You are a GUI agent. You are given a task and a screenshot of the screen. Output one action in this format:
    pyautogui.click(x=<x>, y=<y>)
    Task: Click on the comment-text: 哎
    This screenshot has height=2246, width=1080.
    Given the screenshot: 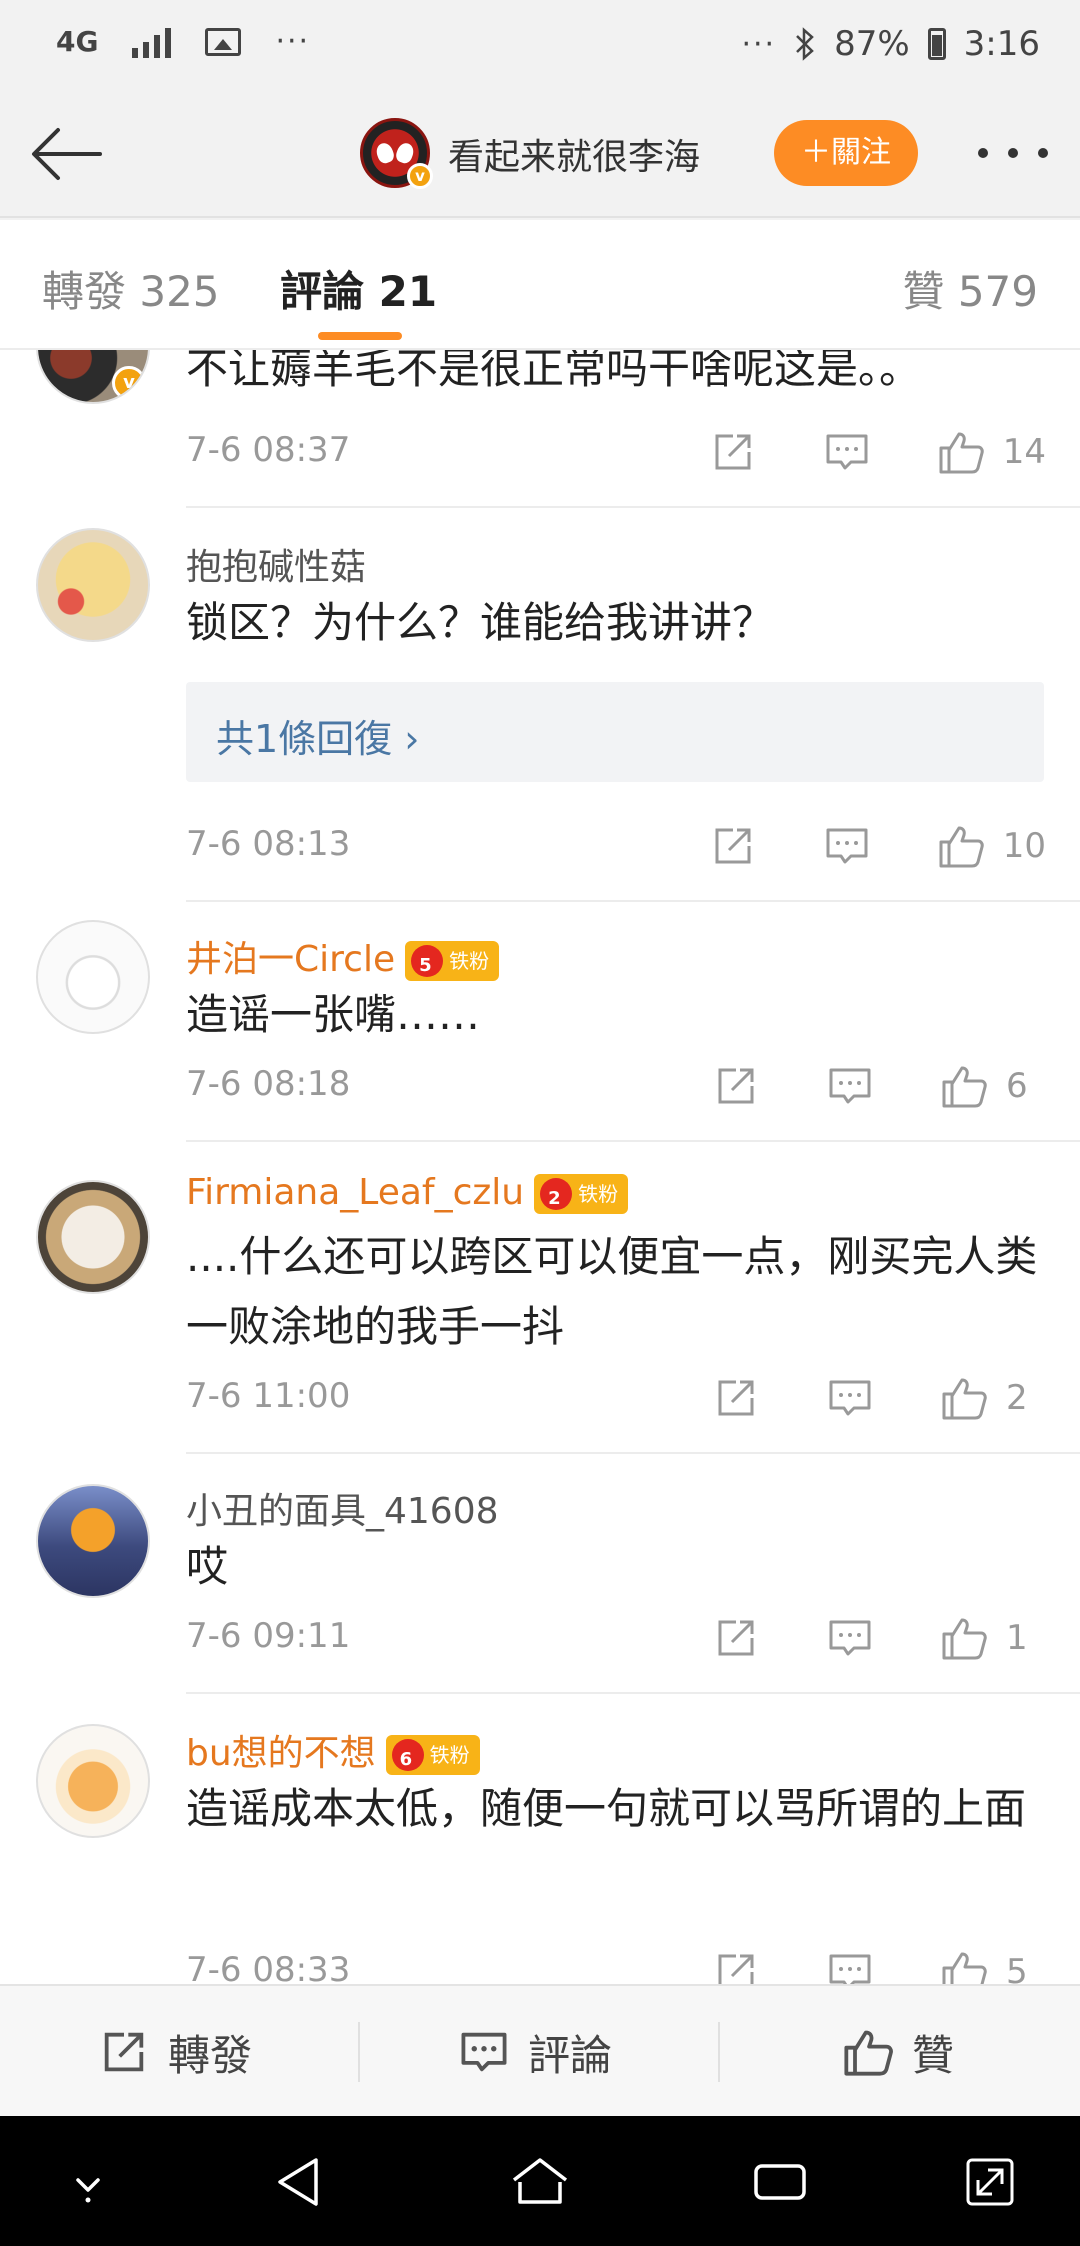 What is the action you would take?
    pyautogui.click(x=207, y=1566)
    